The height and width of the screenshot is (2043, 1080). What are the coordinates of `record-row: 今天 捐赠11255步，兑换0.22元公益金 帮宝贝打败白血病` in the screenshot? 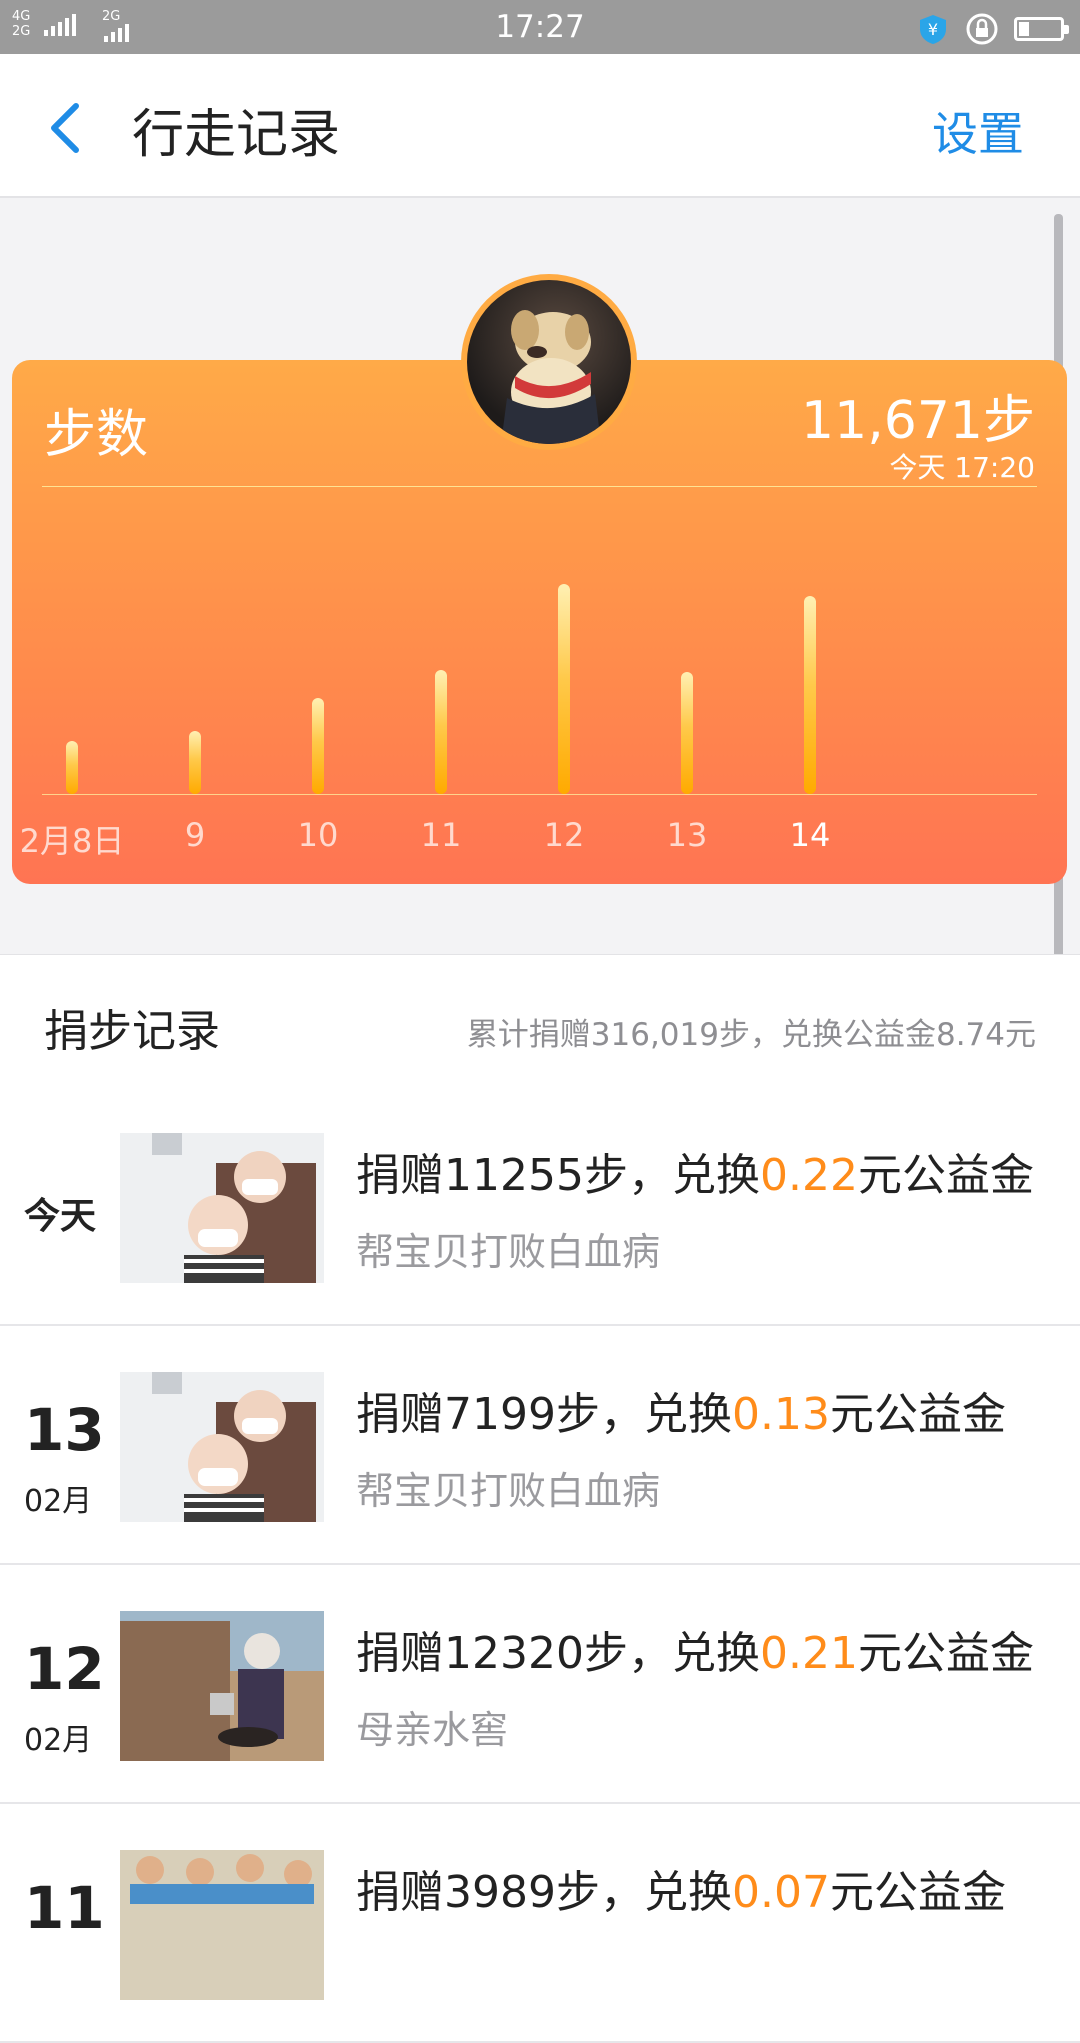 It's located at (540, 1206).